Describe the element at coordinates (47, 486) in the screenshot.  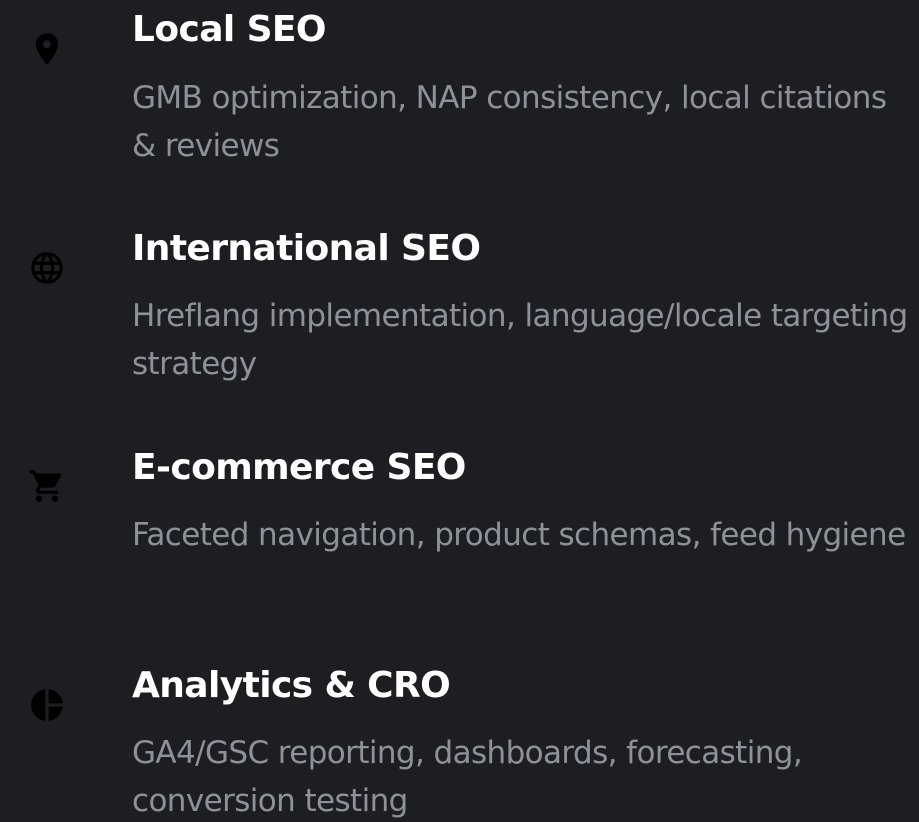
I see `shopping-cart-icon` at that location.